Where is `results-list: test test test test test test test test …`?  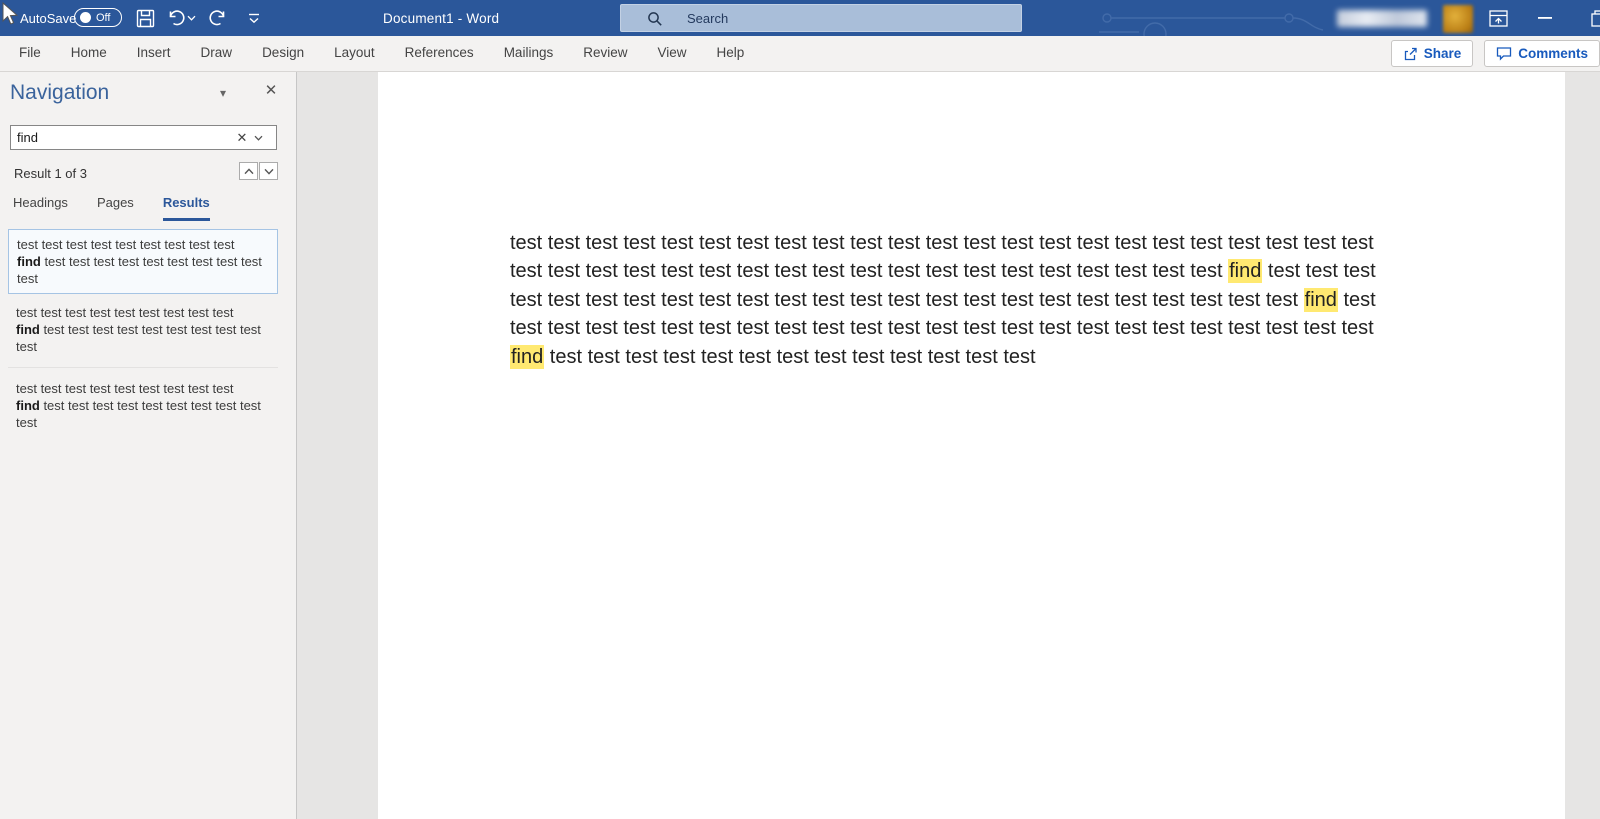
results-list: test test test test test test test test … is located at coordinates (148, 334).